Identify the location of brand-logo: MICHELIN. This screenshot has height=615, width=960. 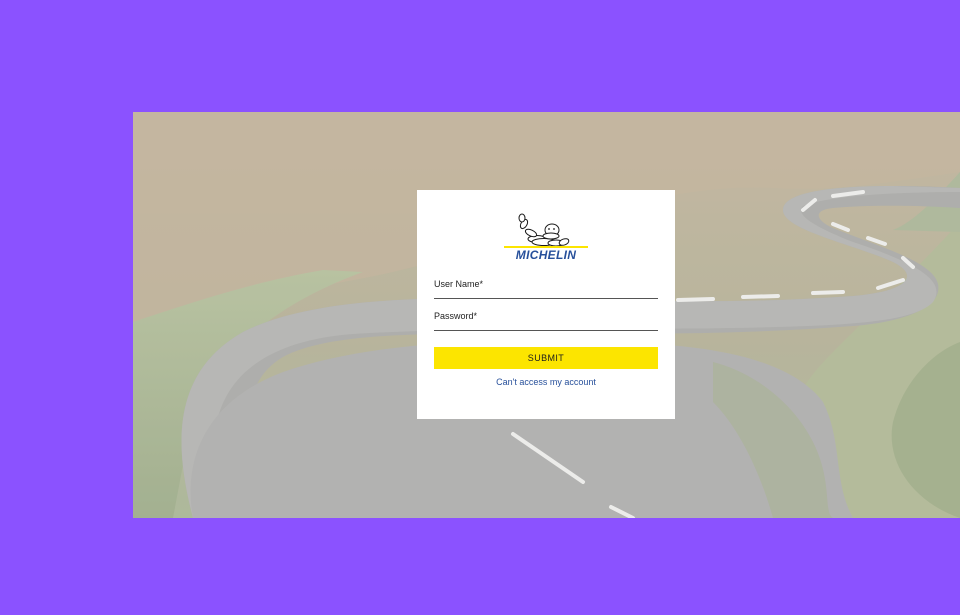
(546, 237).